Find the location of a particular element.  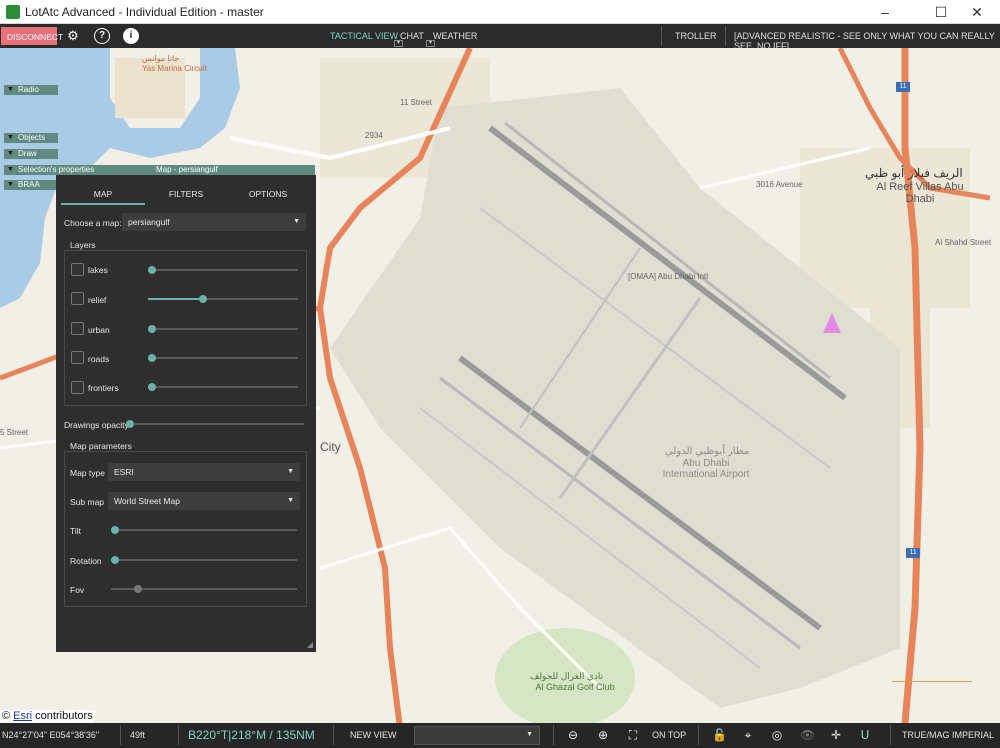

section-braa: ▼ BRAA is located at coordinates (31, 185).